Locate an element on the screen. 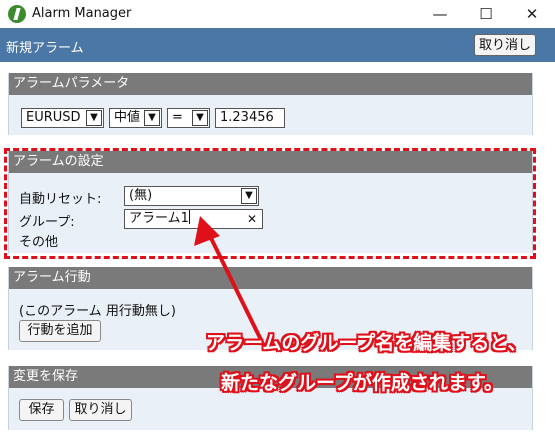 This screenshot has width=555, height=446. annotation-line-1: アラームのグループ名を編集すると、 is located at coordinates (366, 343).